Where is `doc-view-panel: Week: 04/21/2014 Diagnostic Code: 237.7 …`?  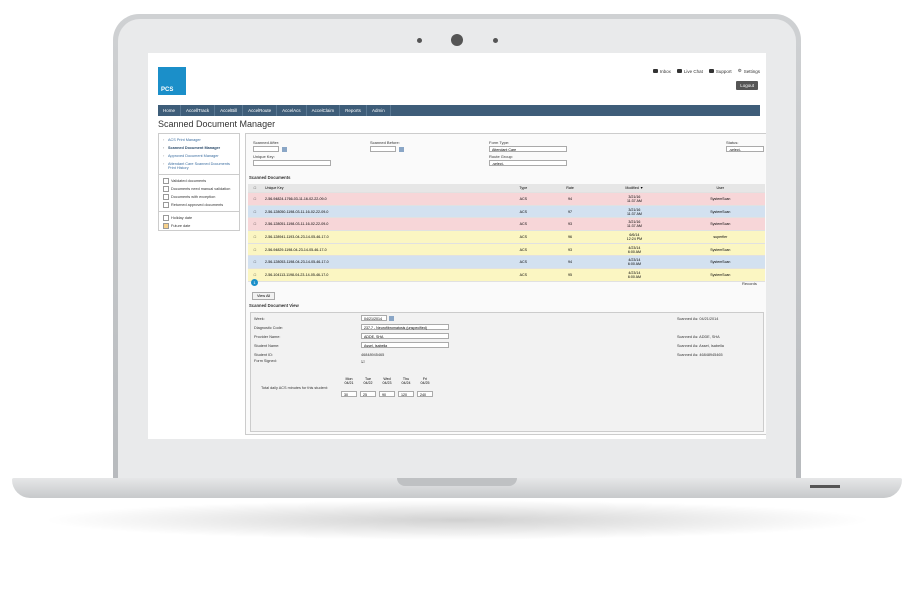 doc-view-panel: Week: 04/21/2014 Diagnostic Code: 237.7 … is located at coordinates (507, 372).